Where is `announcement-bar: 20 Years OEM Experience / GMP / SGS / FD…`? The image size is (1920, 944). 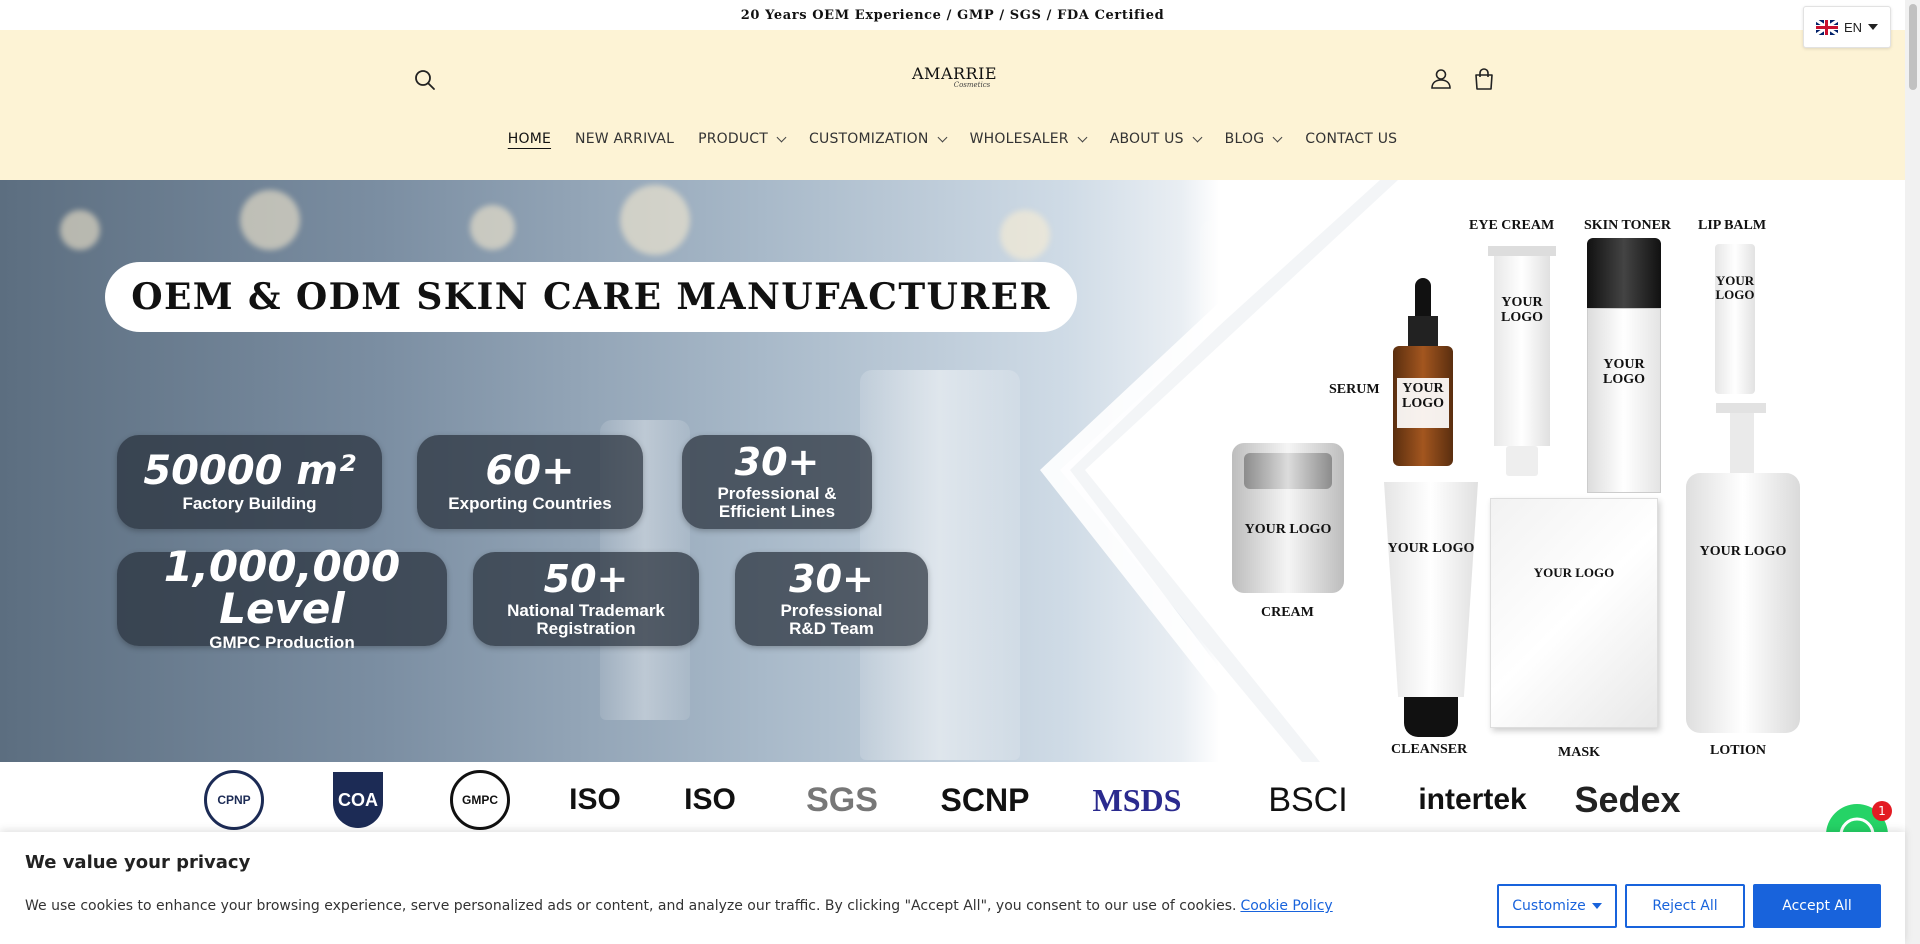
announcement-bar: 20 Years OEM Experience / GMP / SGS / FD… is located at coordinates (952, 15).